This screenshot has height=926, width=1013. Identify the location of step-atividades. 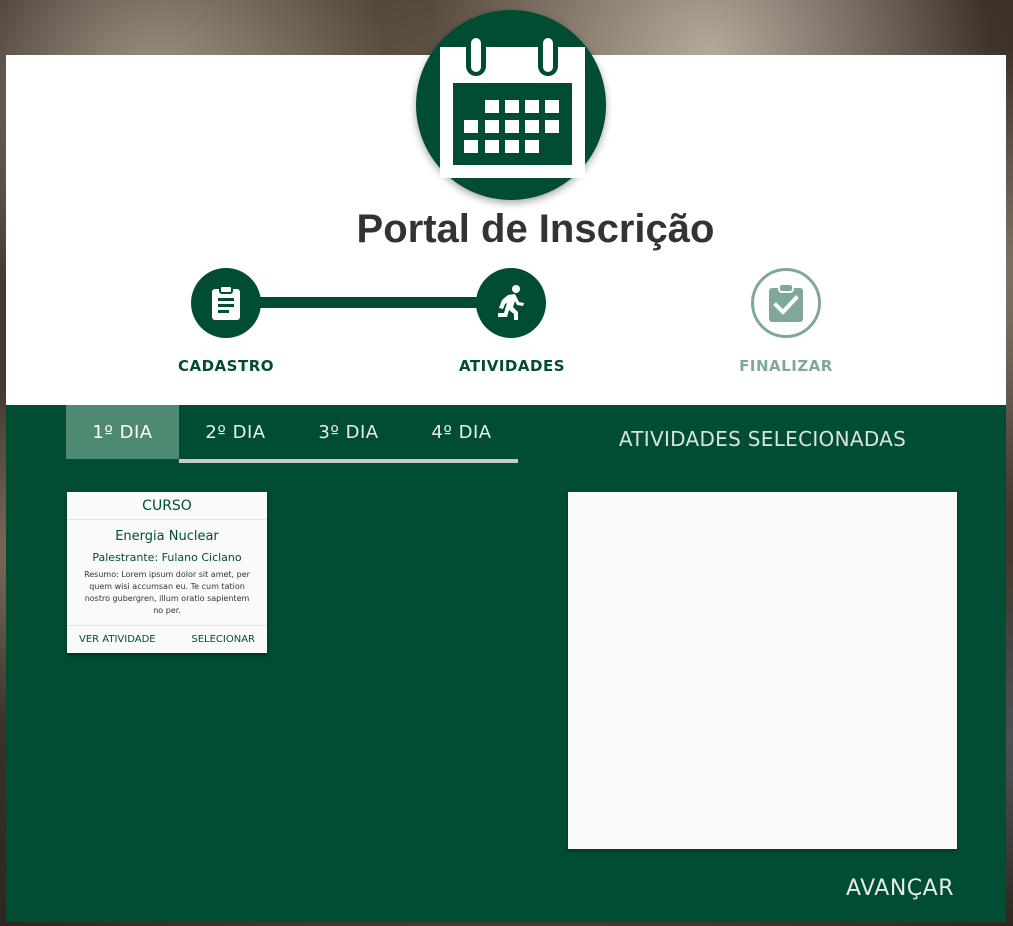
(511, 303).